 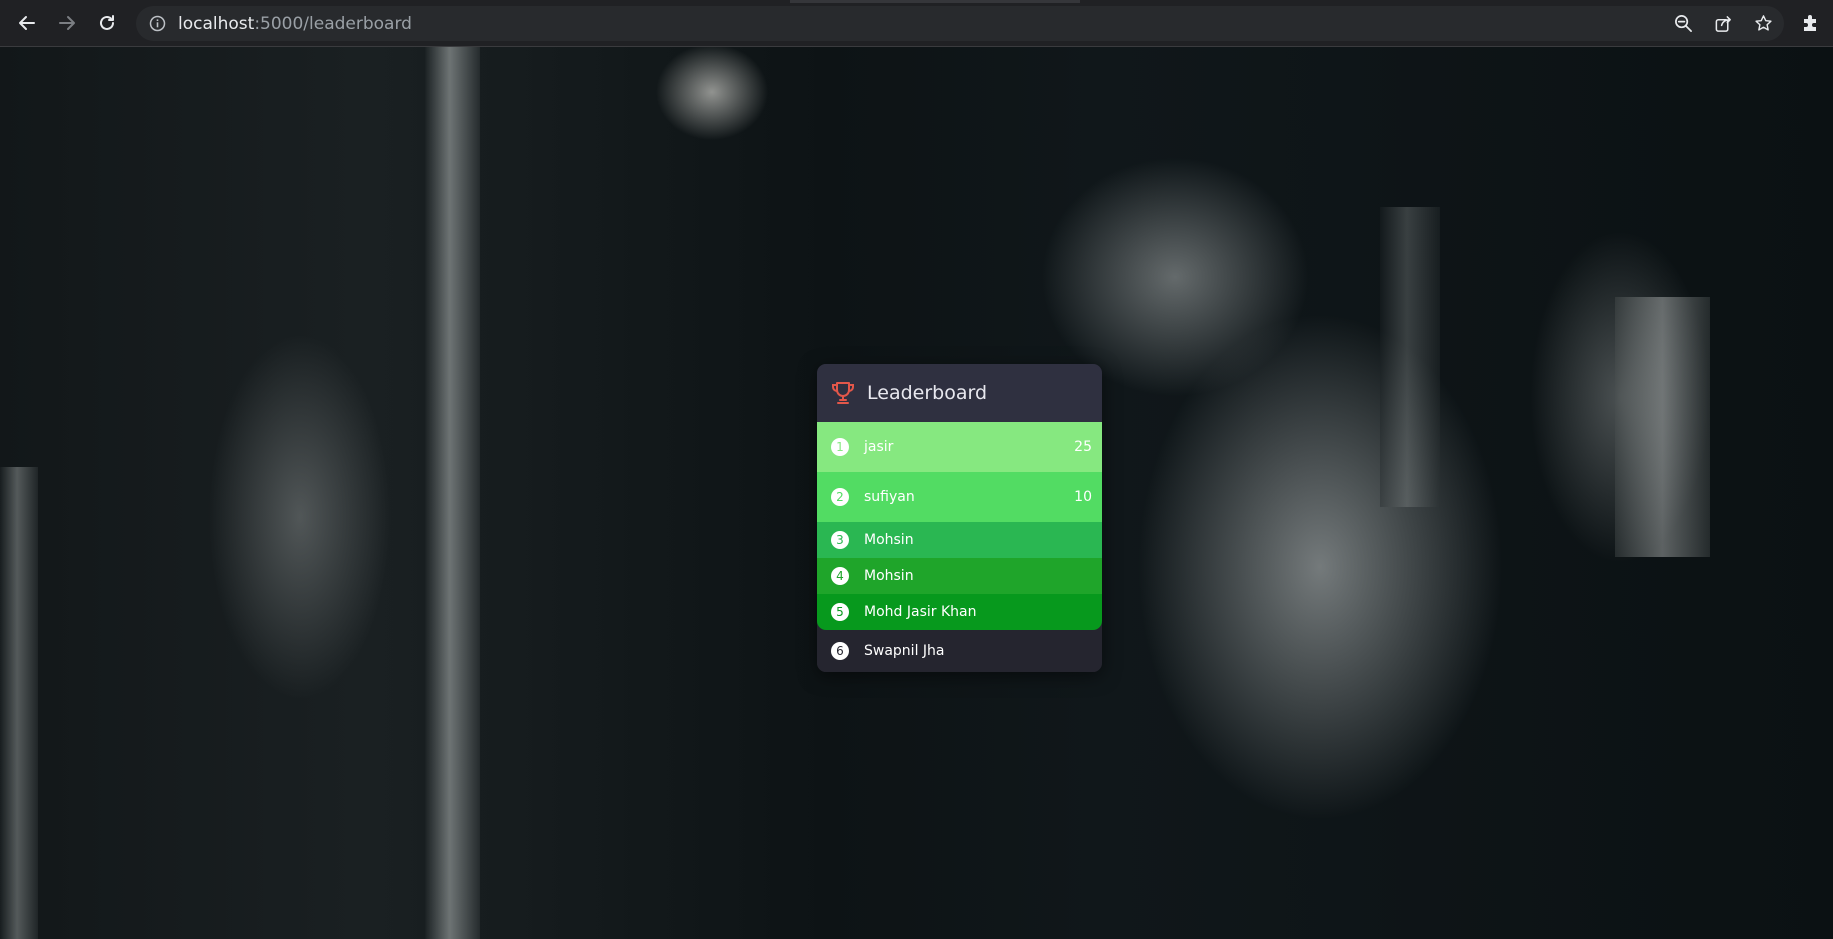 What do you see at coordinates (840, 497) in the screenshot?
I see `rank-badge: 2` at bounding box center [840, 497].